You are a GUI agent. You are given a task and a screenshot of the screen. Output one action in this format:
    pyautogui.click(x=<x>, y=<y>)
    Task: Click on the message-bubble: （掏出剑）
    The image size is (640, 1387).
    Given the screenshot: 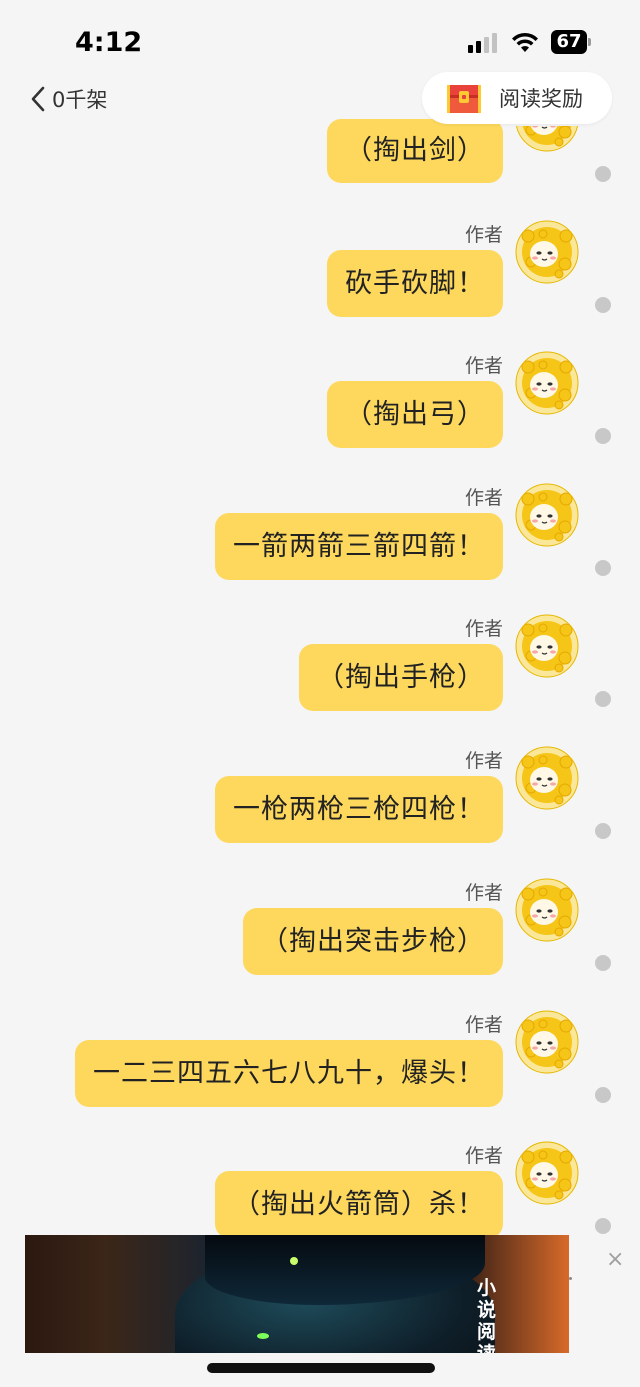 What is the action you would take?
    pyautogui.click(x=415, y=151)
    